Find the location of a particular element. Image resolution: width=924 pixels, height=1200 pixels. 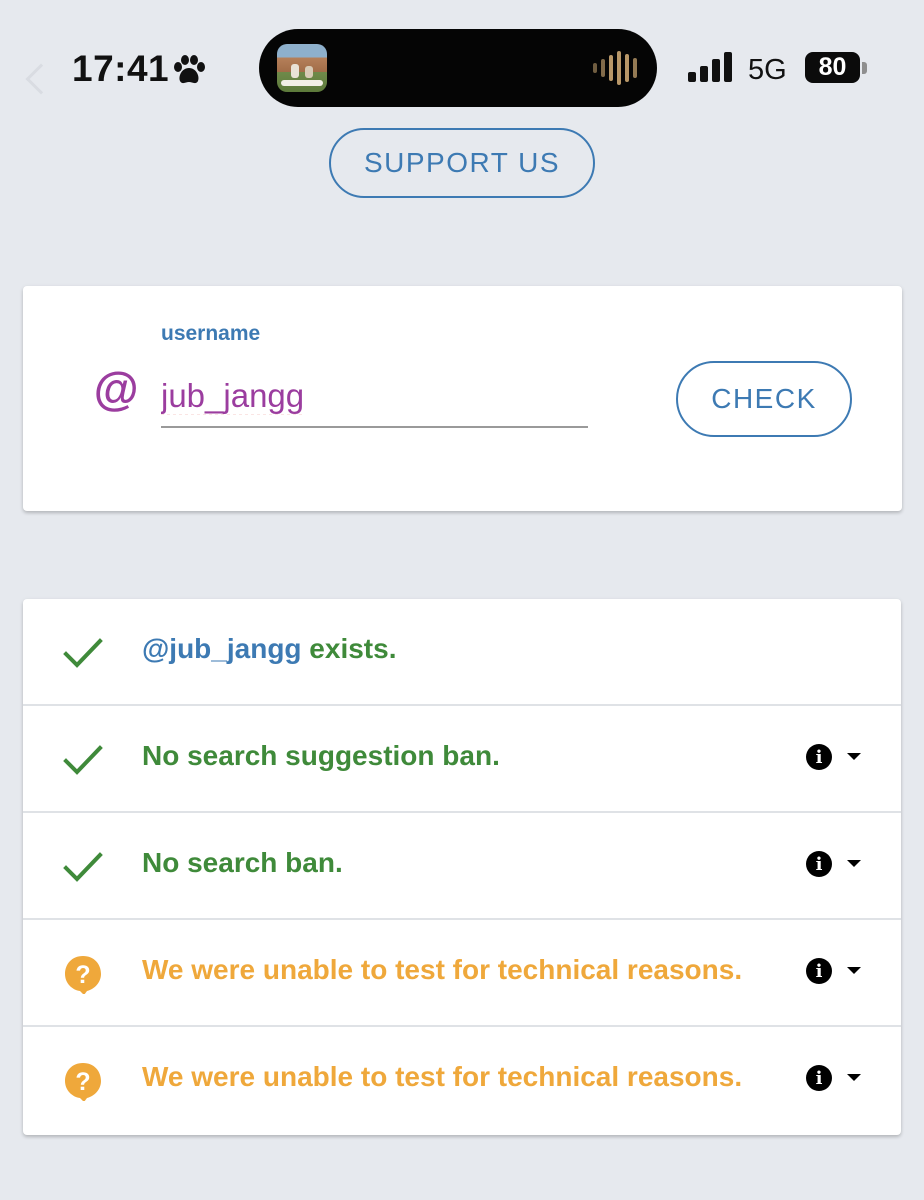

signal-strength-icon is located at coordinates (710, 67).